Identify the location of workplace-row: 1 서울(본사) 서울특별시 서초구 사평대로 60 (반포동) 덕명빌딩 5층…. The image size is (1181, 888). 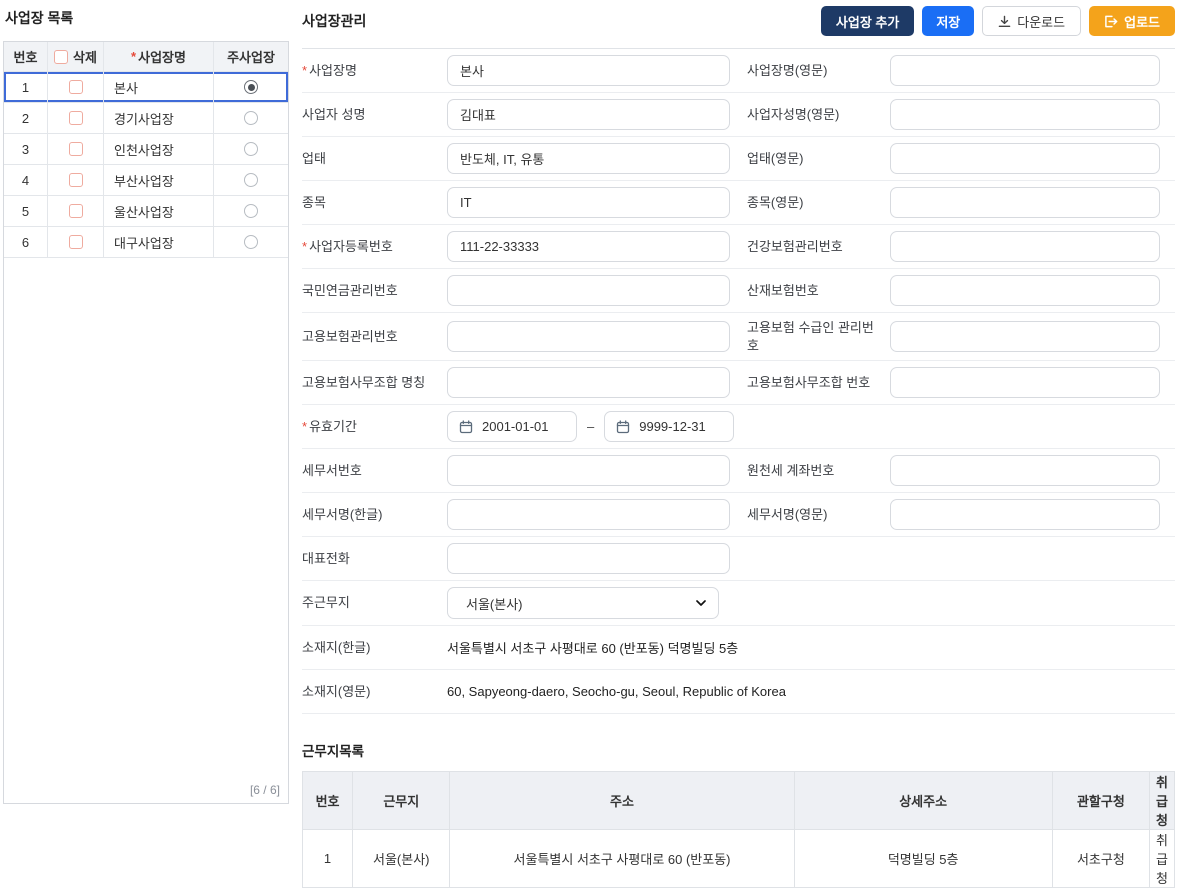
(738, 858).